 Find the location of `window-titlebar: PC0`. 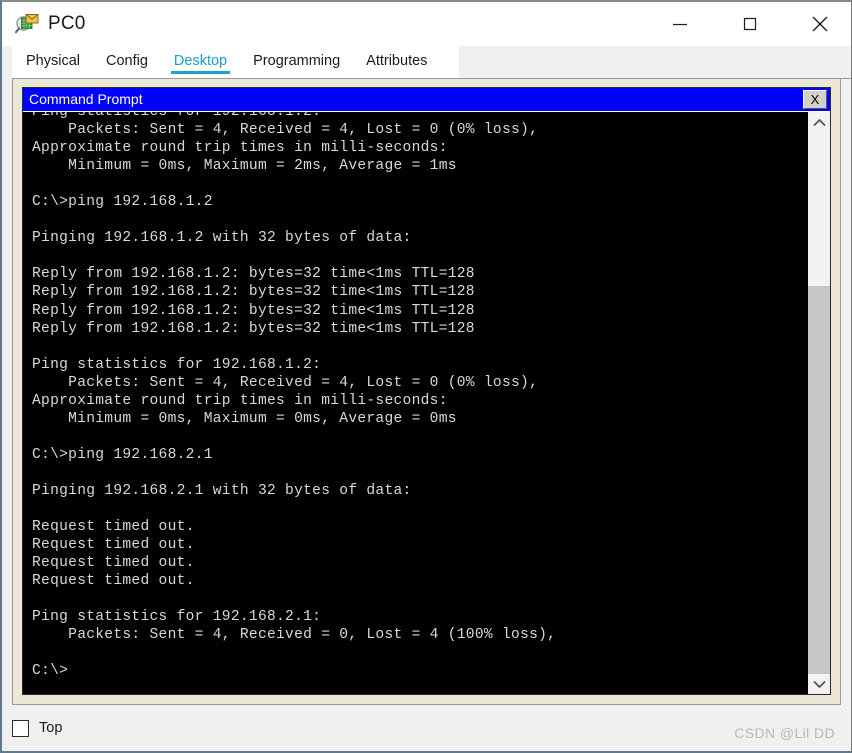

window-titlebar: PC0 is located at coordinates (426, 24).